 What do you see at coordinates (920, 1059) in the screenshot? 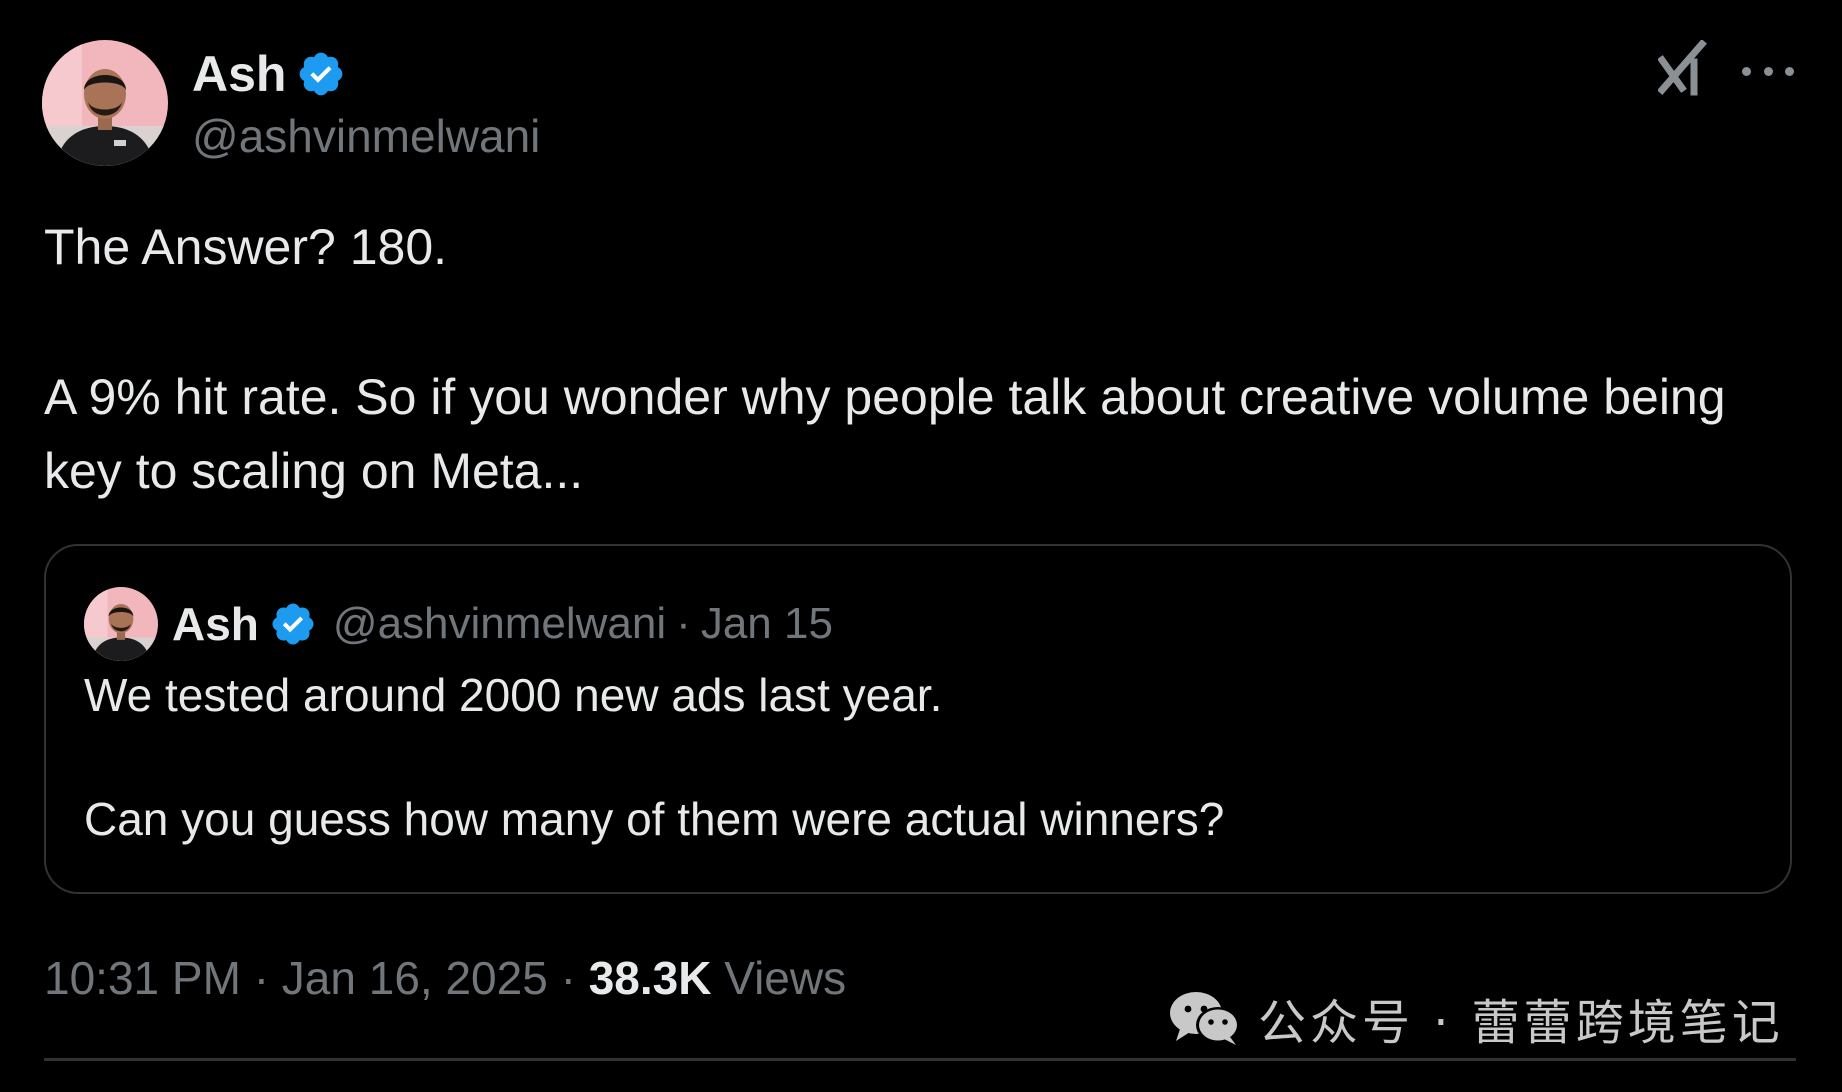
I see `divider` at bounding box center [920, 1059].